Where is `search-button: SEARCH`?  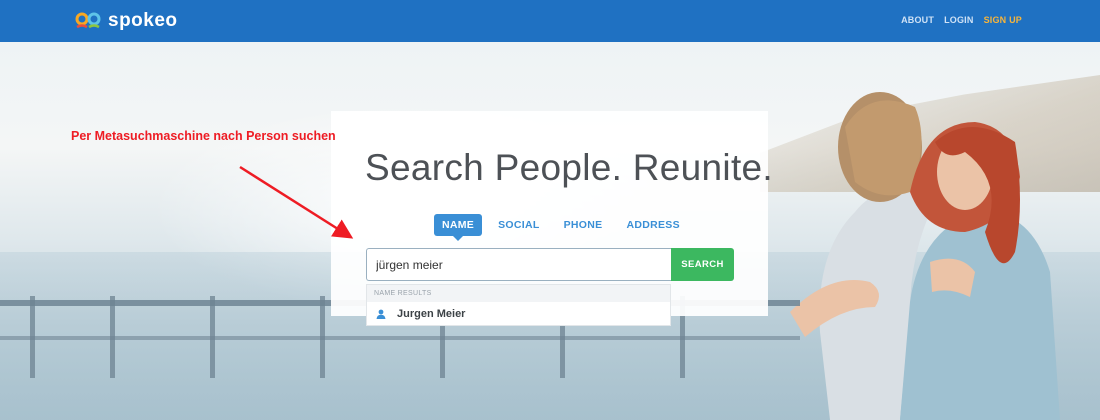 search-button: SEARCH is located at coordinates (702, 264).